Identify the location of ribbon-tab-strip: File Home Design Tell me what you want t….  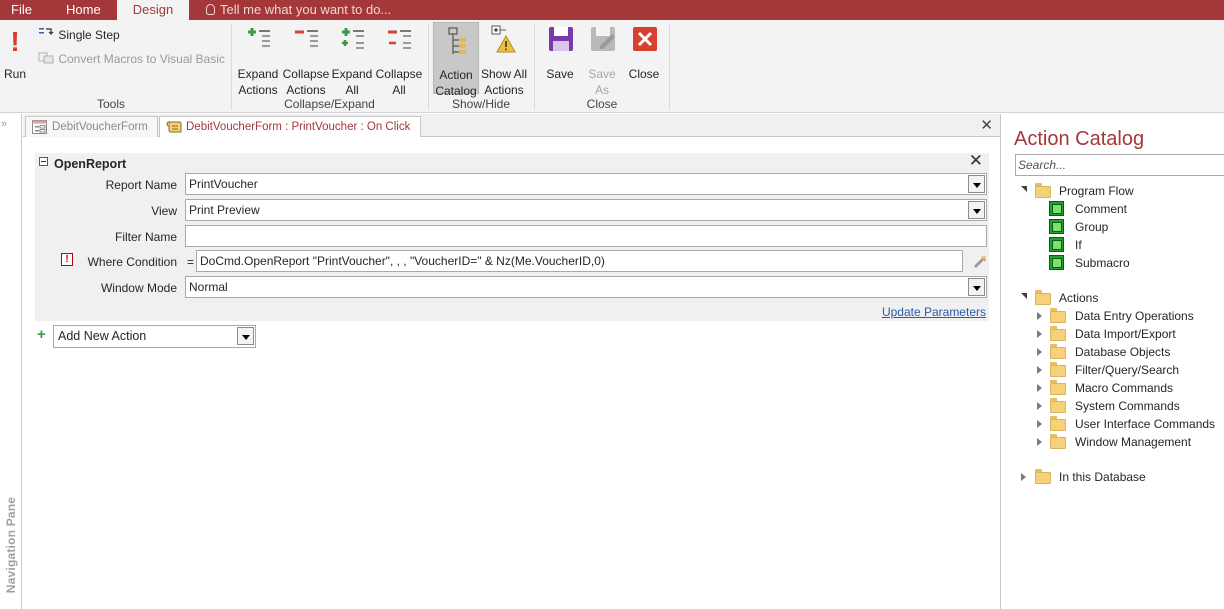
(612, 10).